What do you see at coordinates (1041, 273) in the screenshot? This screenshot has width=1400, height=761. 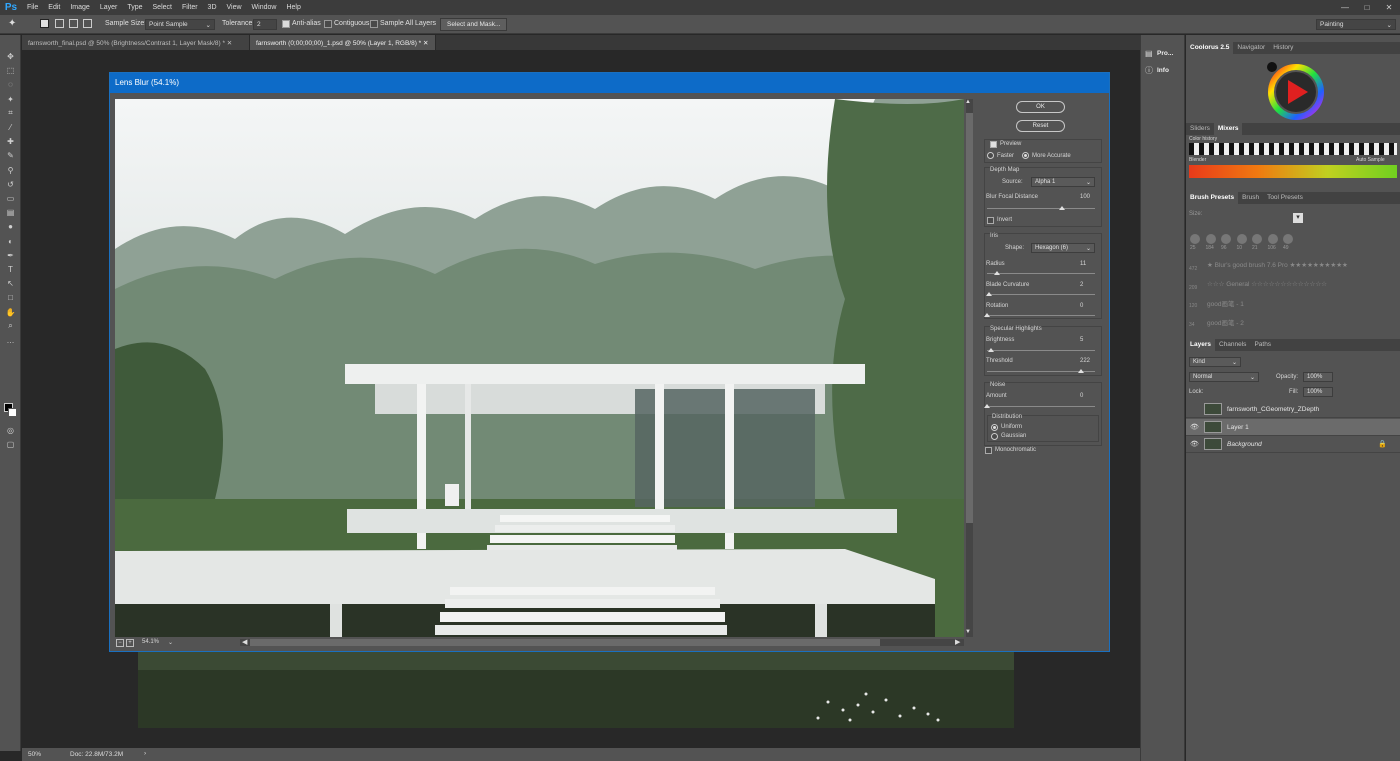 I see `radius-slider` at bounding box center [1041, 273].